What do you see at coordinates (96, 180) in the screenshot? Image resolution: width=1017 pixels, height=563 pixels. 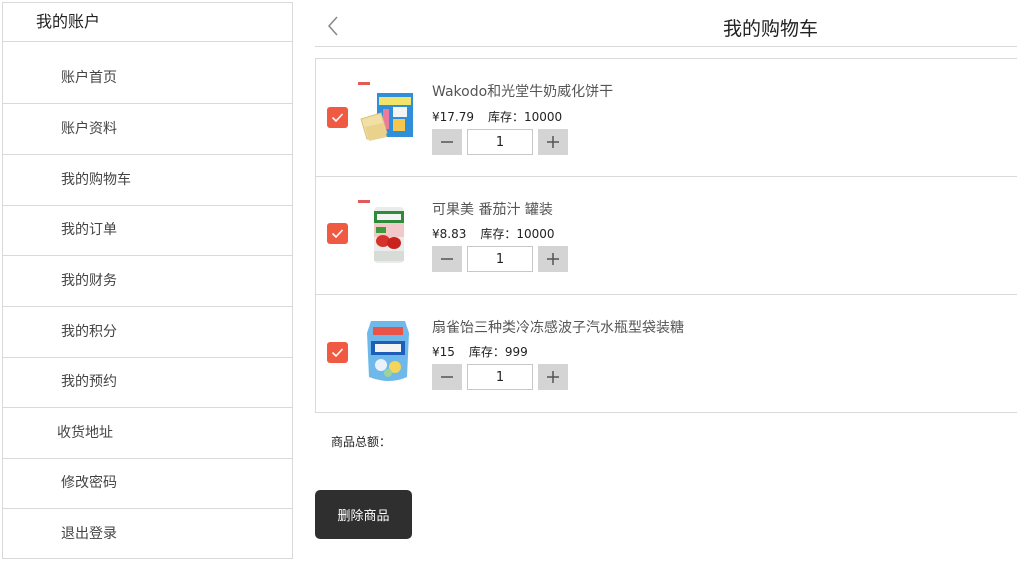 I see `sidebar-item-label: 我的购物车` at bounding box center [96, 180].